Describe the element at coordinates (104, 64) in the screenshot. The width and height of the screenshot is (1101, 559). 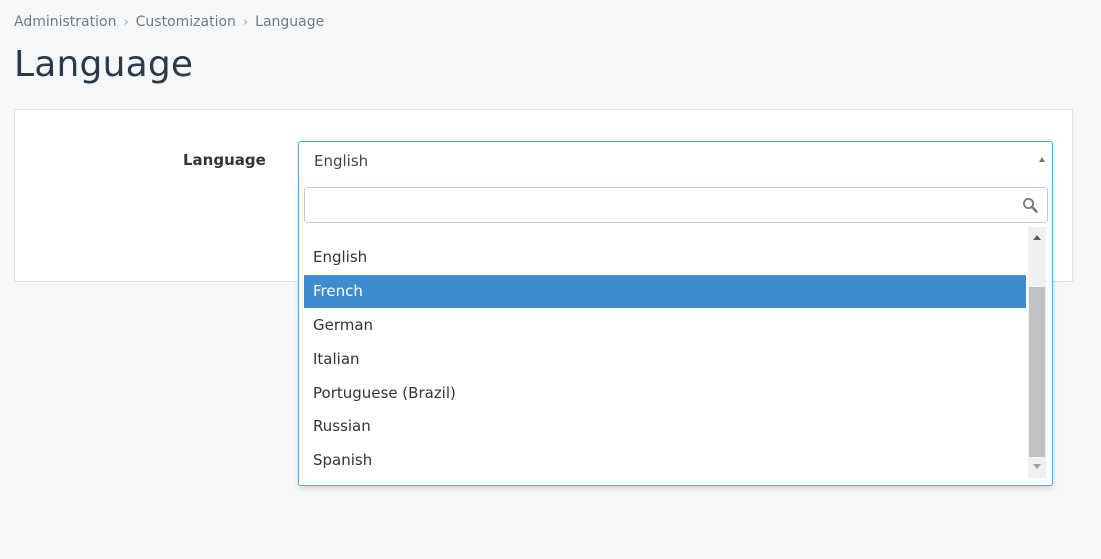
I see `page-title: Language` at that location.